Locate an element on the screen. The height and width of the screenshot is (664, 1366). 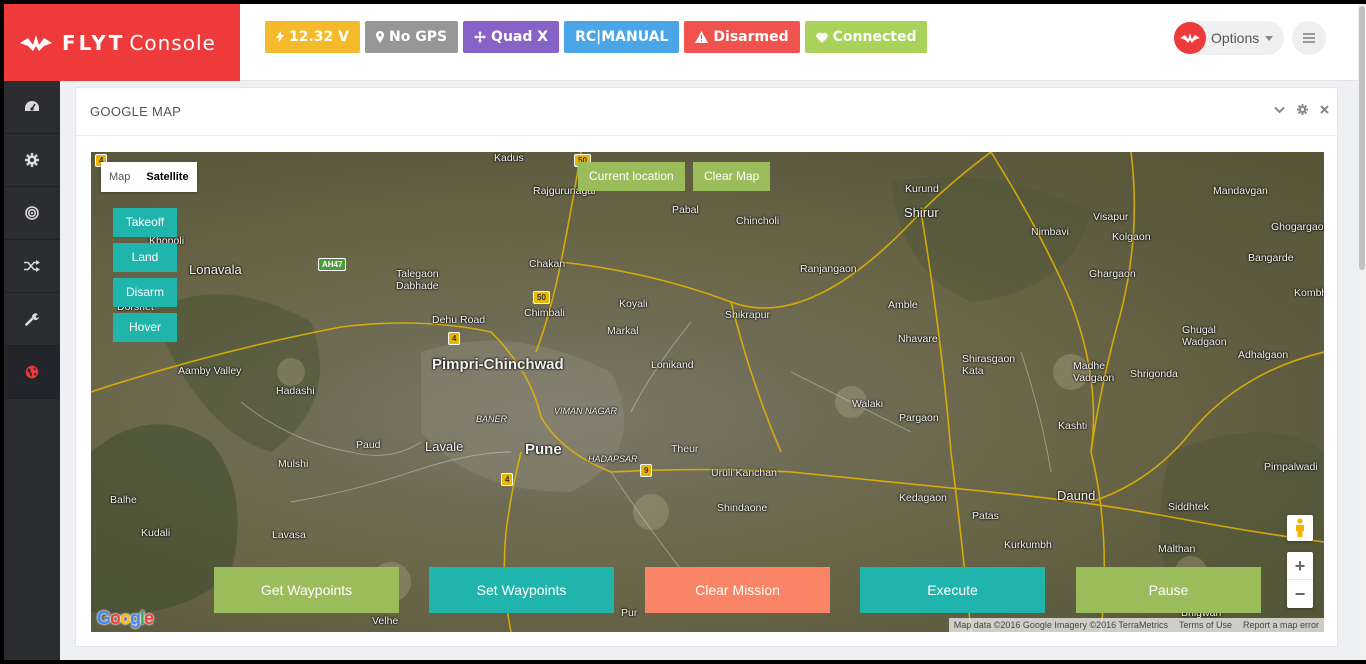
target-icon is located at coordinates (32, 213).